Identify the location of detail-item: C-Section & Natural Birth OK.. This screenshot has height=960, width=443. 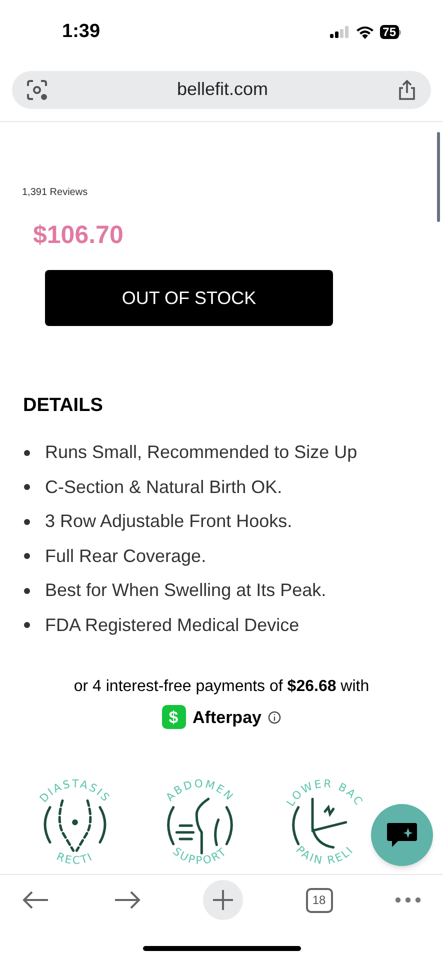
(163, 487).